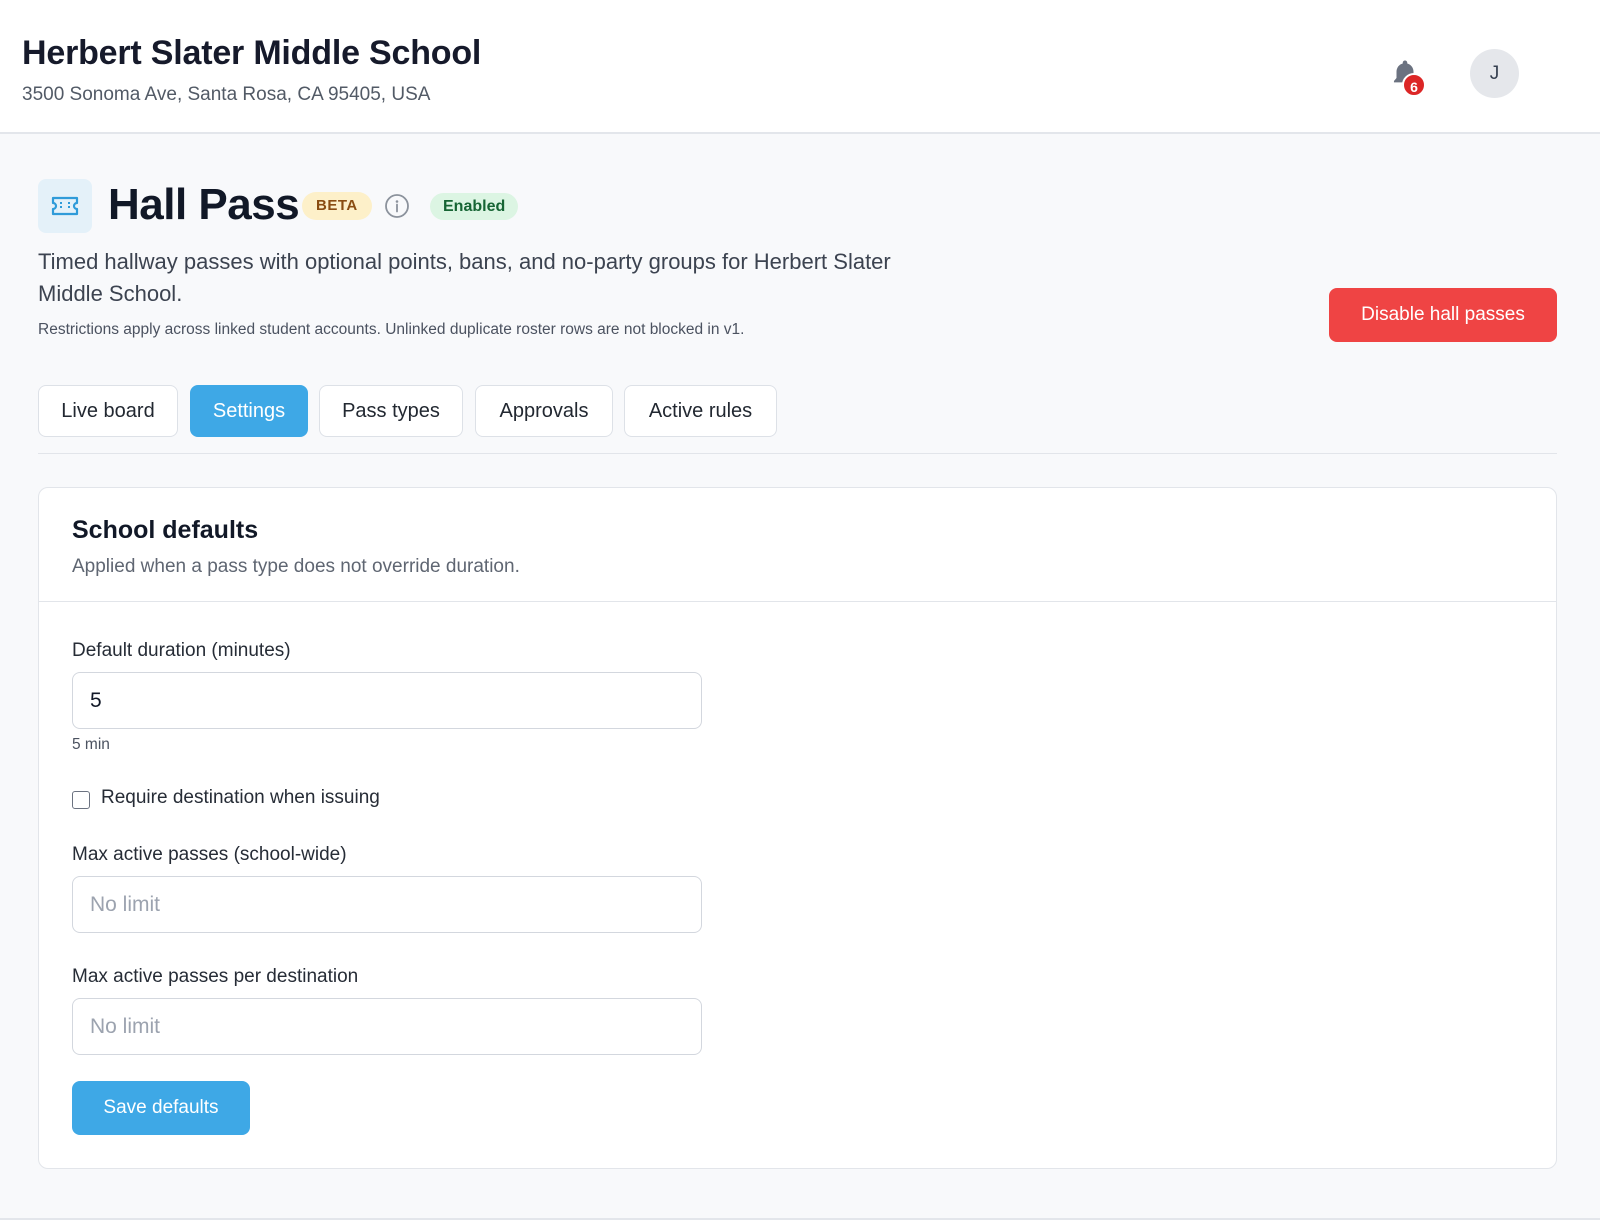  What do you see at coordinates (252, 53) in the screenshot?
I see `school-name: Herbert Slater Middle School` at bounding box center [252, 53].